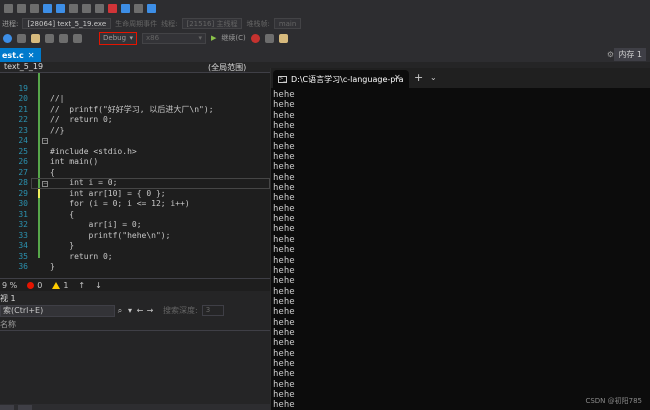 Image resolution: width=650 pixels, height=410 pixels. What do you see at coordinates (112, 8) in the screenshot?
I see `stop-icon` at bounding box center [112, 8].